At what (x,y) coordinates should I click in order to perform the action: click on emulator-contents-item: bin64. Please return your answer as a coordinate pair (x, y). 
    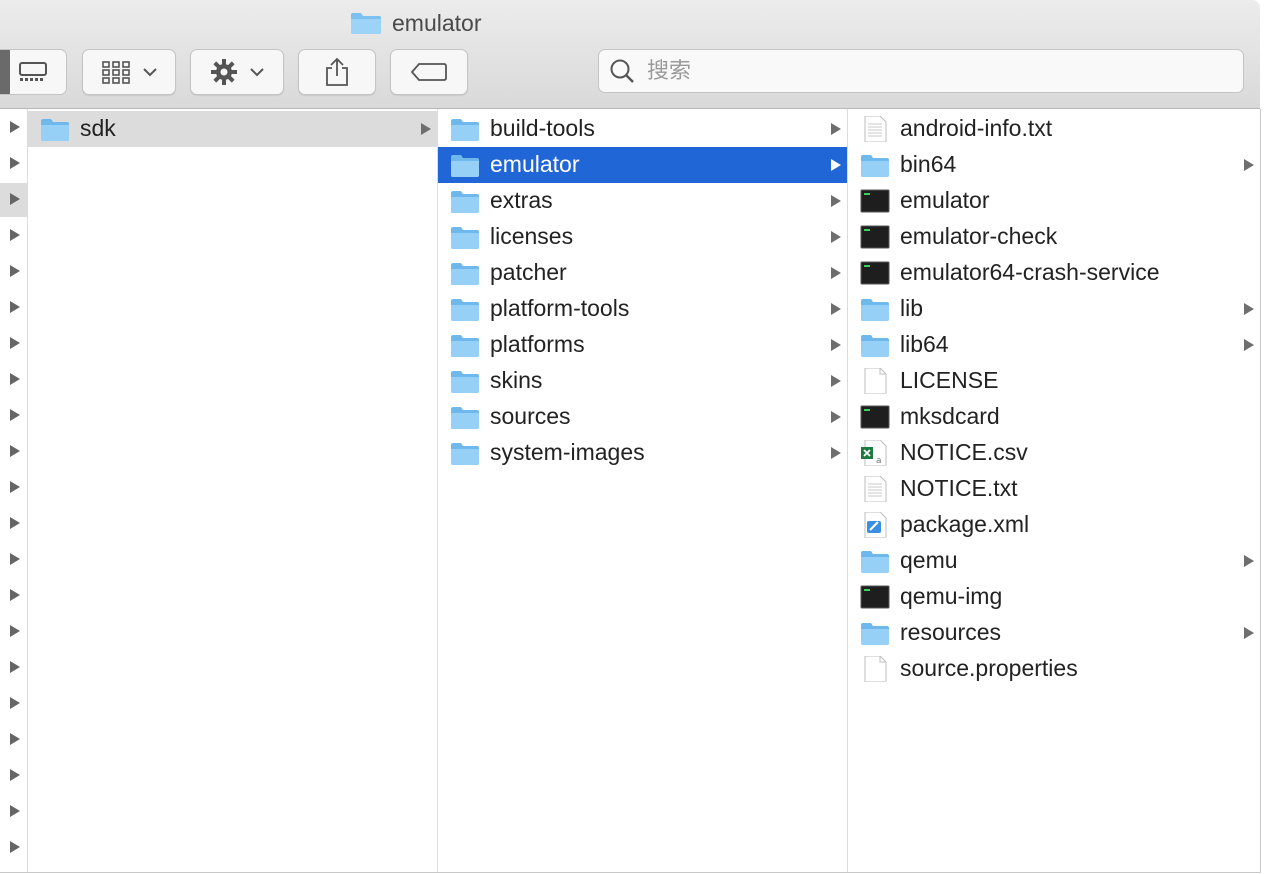
    Looking at the image, I should click on (1054, 165).